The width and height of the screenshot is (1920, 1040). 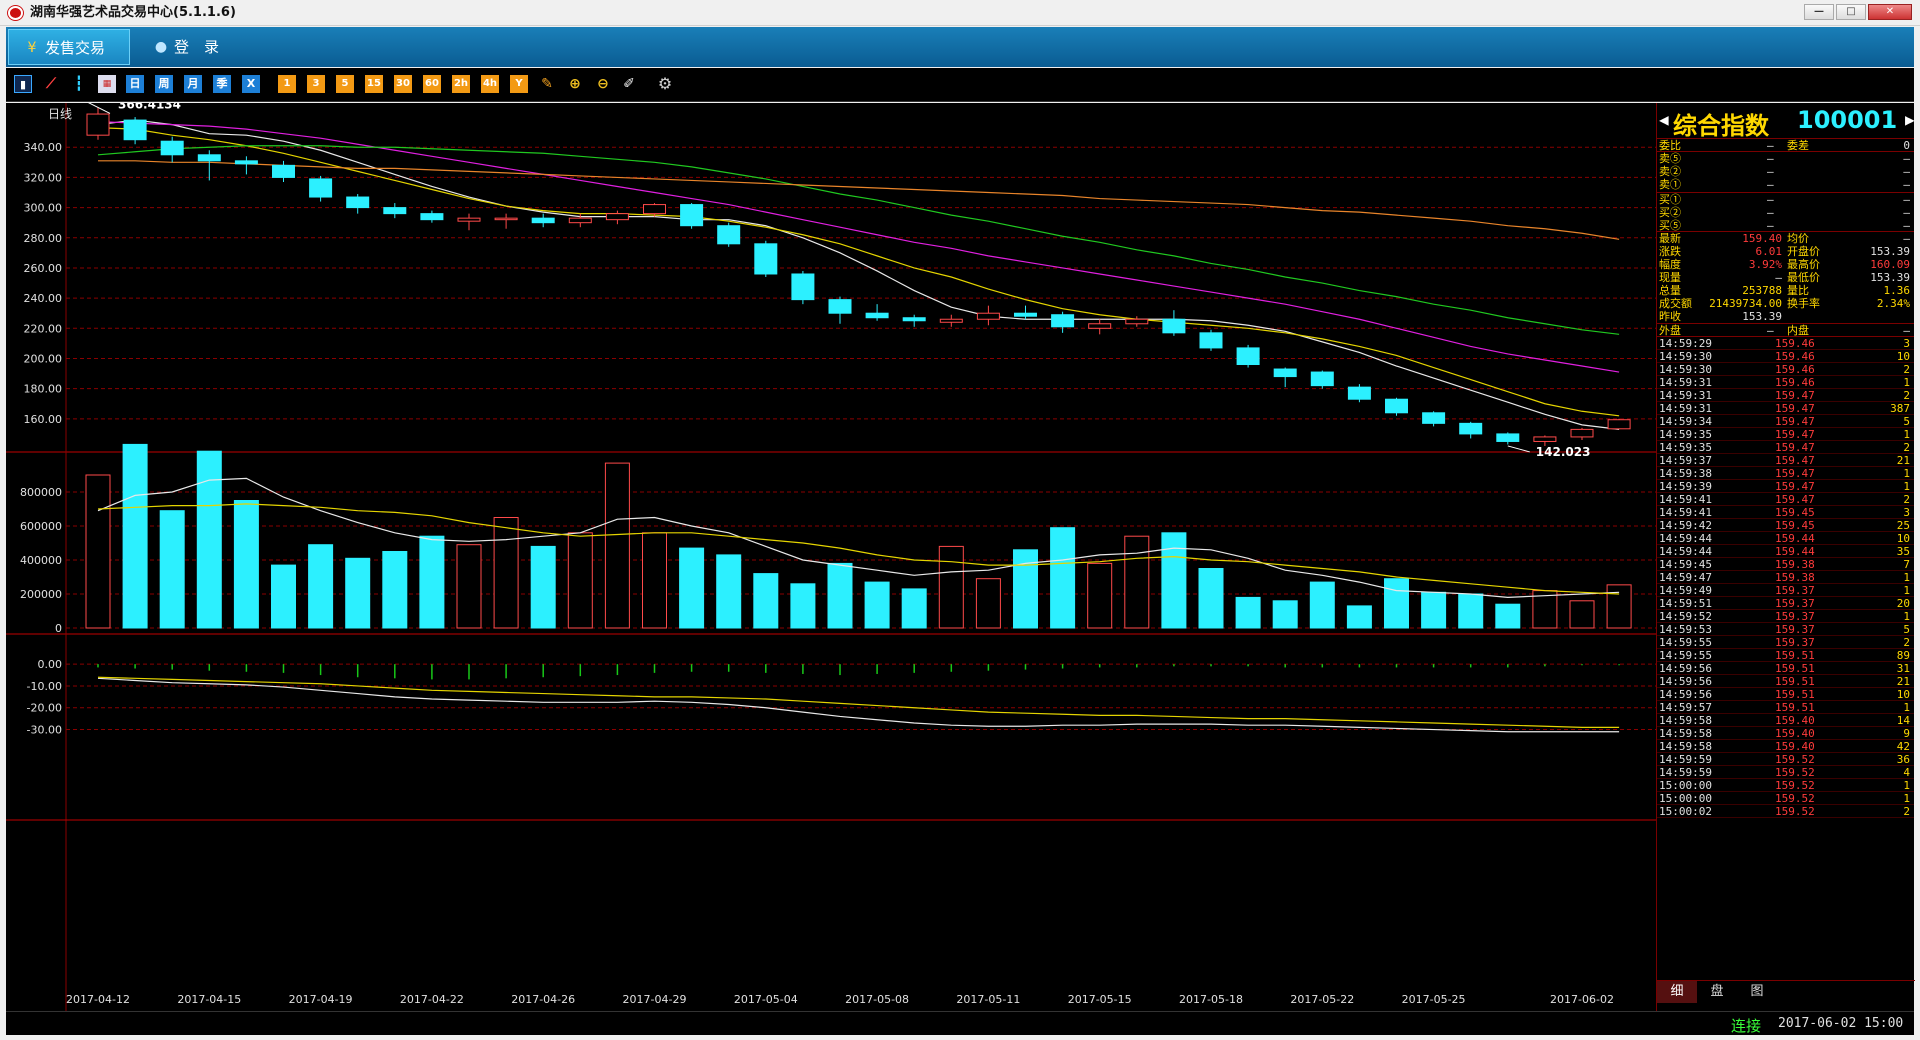 What do you see at coordinates (135, 84) in the screenshot?
I see `period-day-button: 日` at bounding box center [135, 84].